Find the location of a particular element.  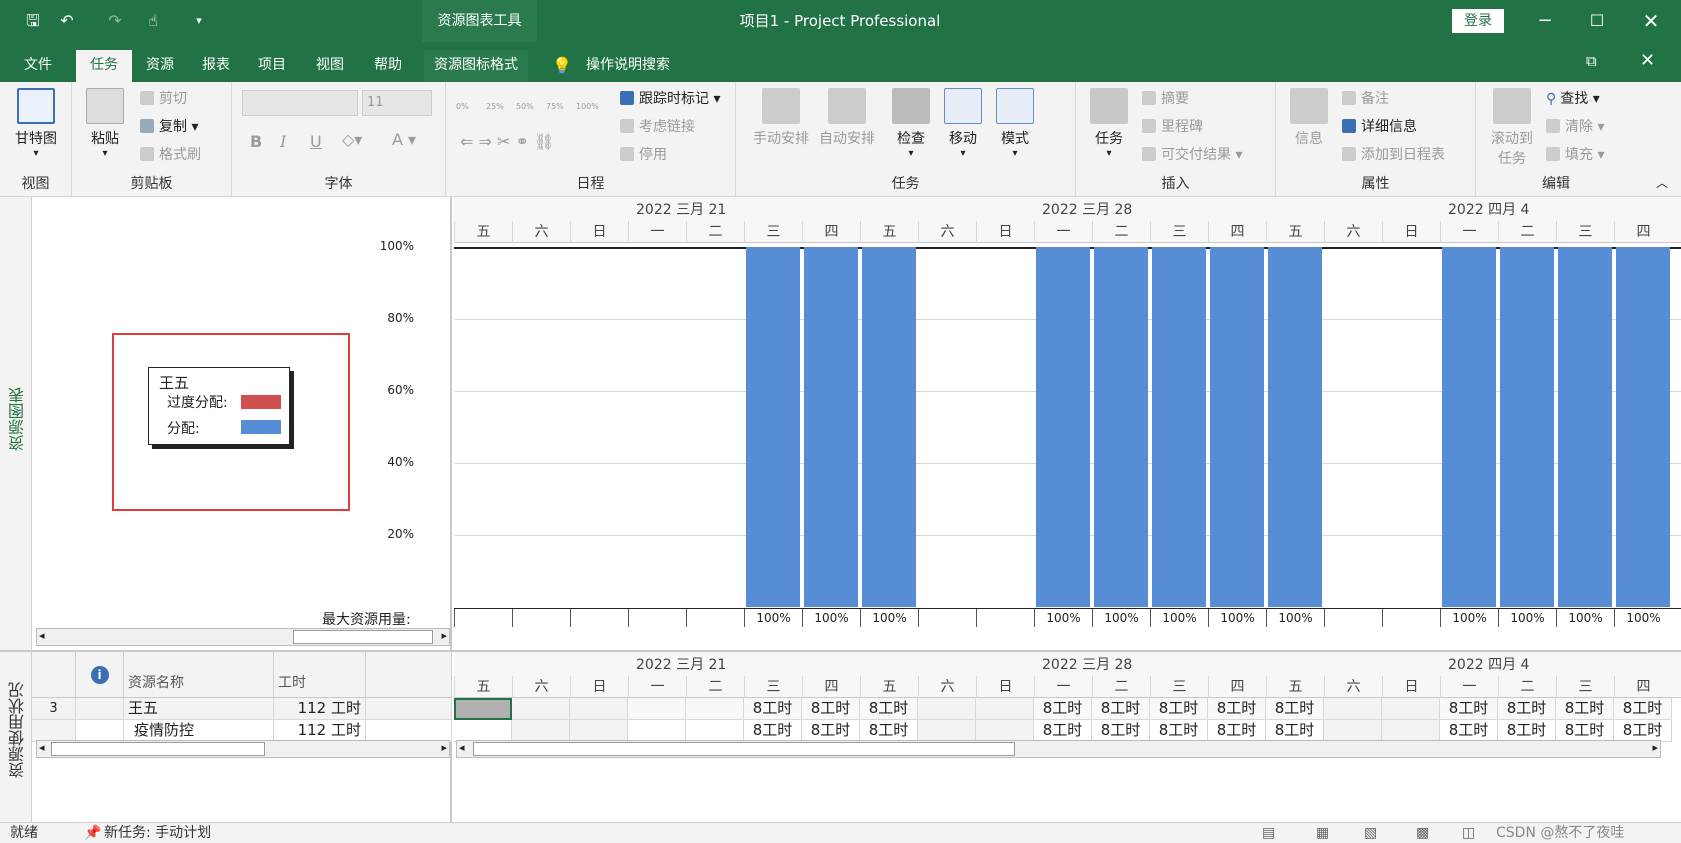

resource-sheet-shortcut-icon: ▩ is located at coordinates (1422, 833).